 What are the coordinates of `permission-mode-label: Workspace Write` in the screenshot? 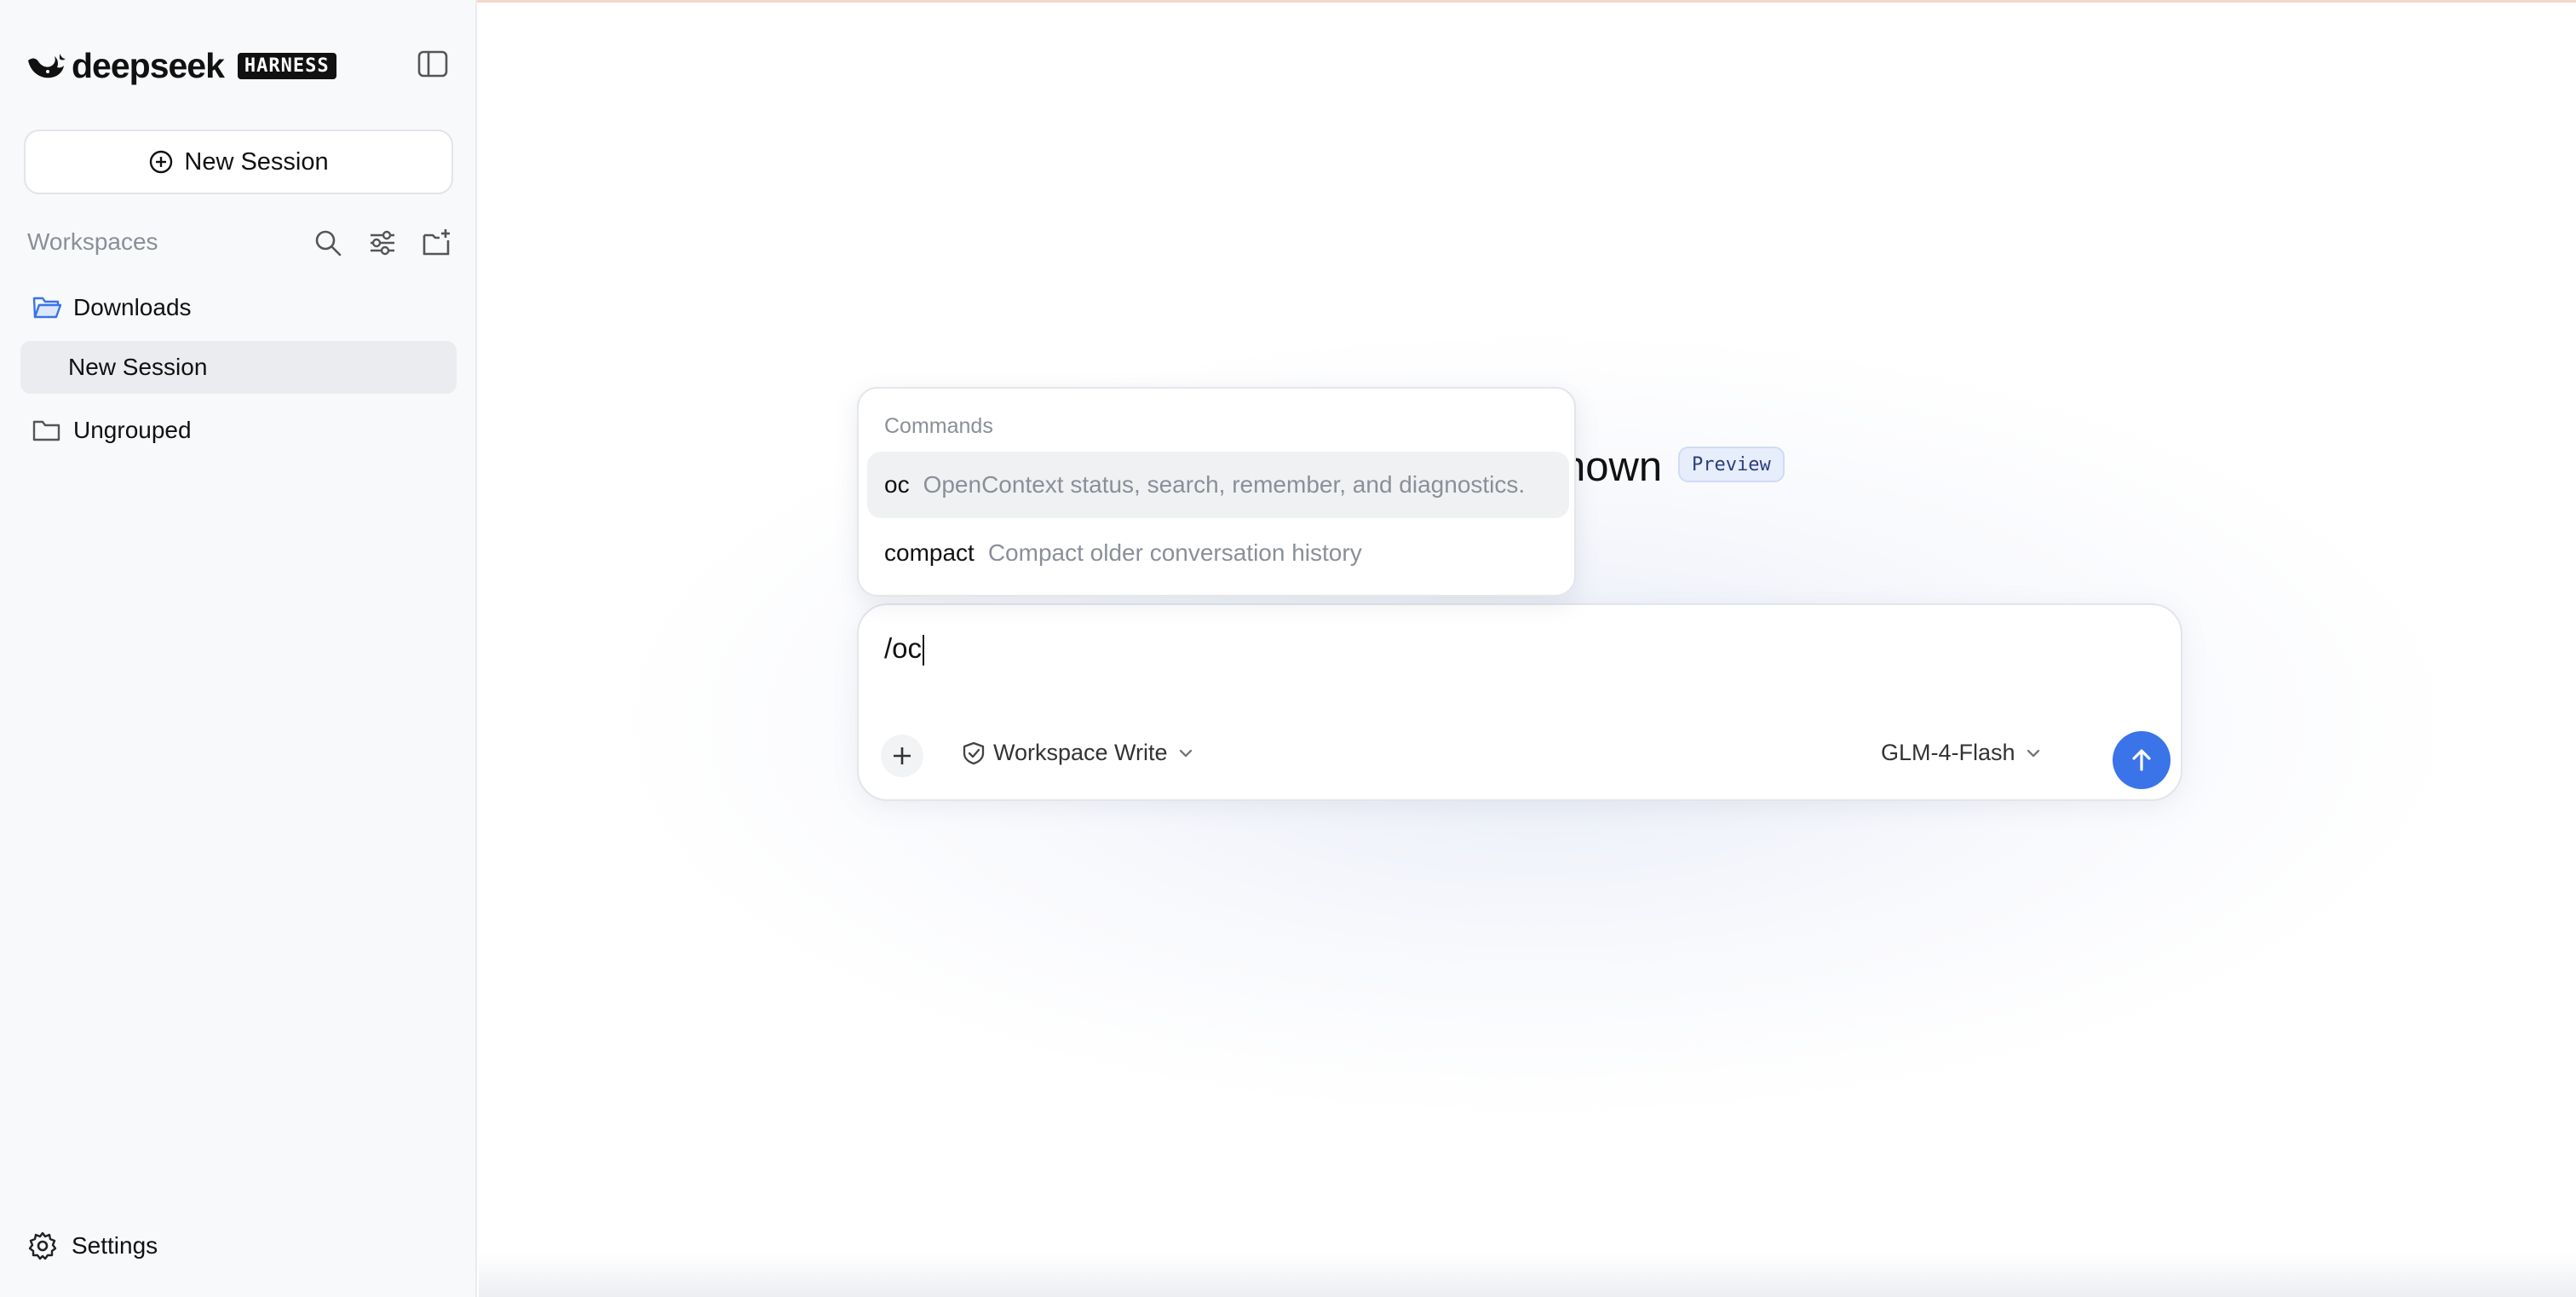 It's located at (1080, 752).